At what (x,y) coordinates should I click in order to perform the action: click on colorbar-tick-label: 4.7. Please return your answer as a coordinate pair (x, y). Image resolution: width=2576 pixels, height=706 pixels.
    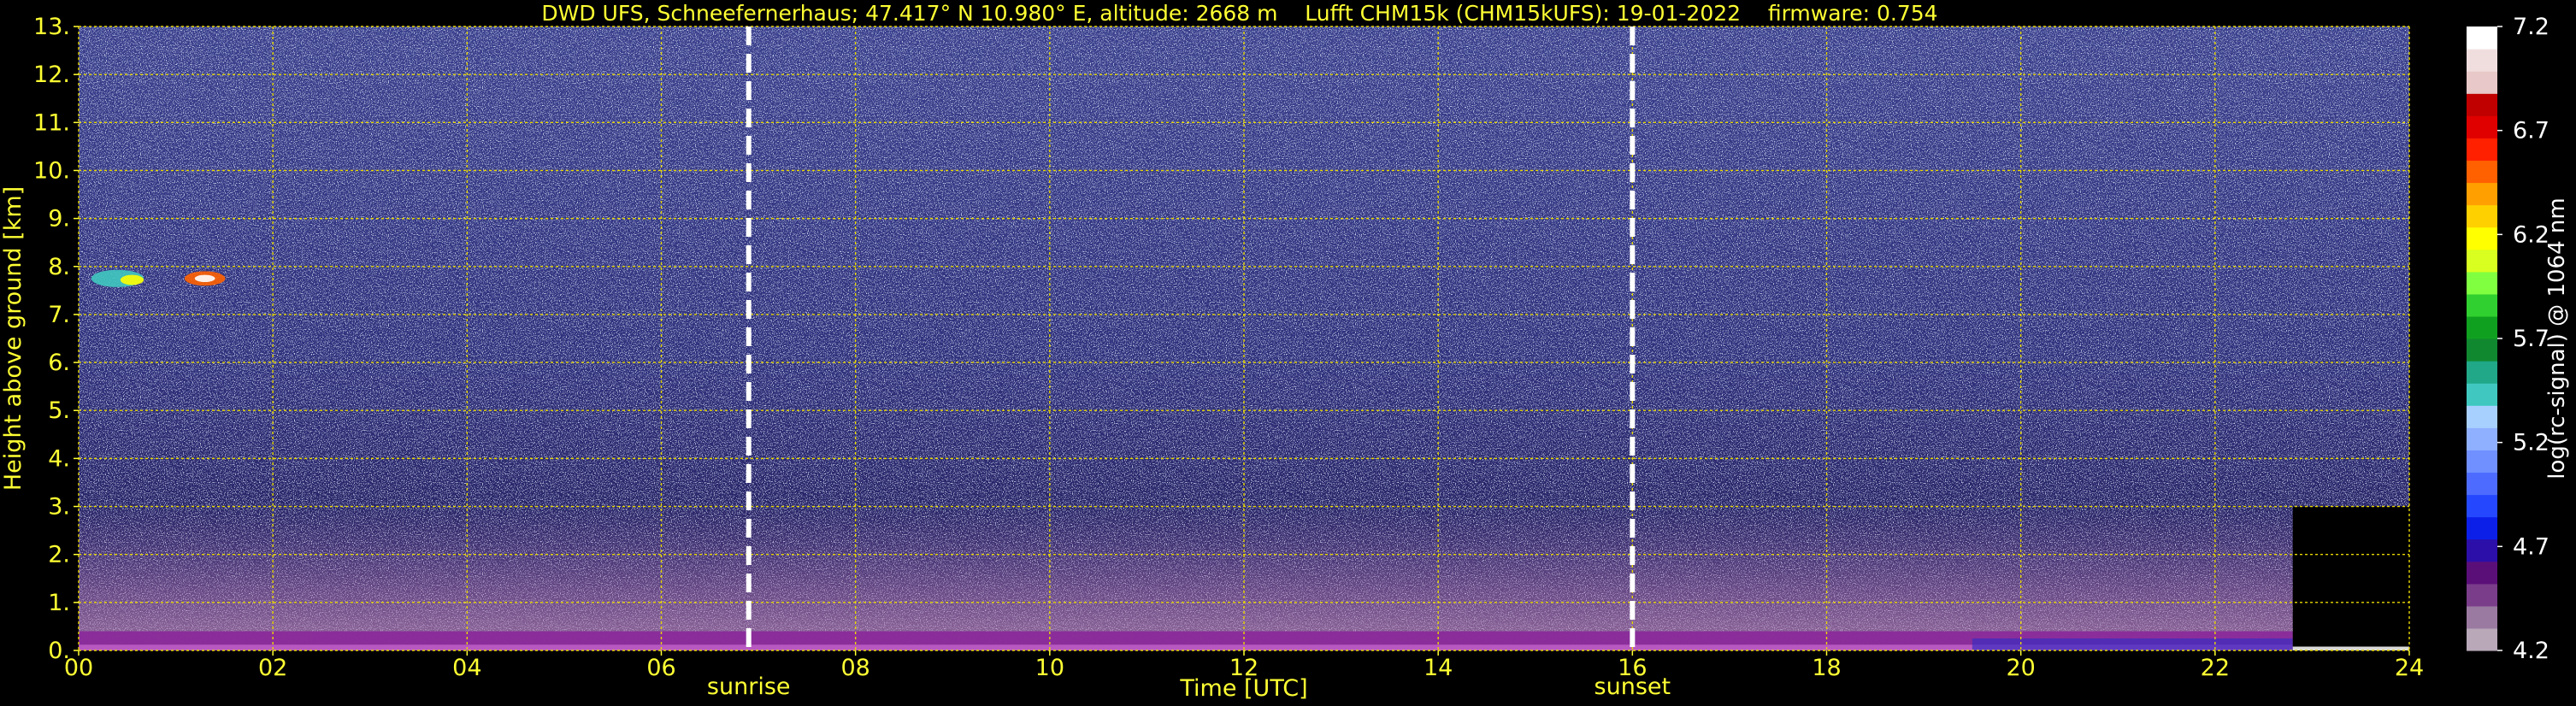
    Looking at the image, I should click on (2531, 546).